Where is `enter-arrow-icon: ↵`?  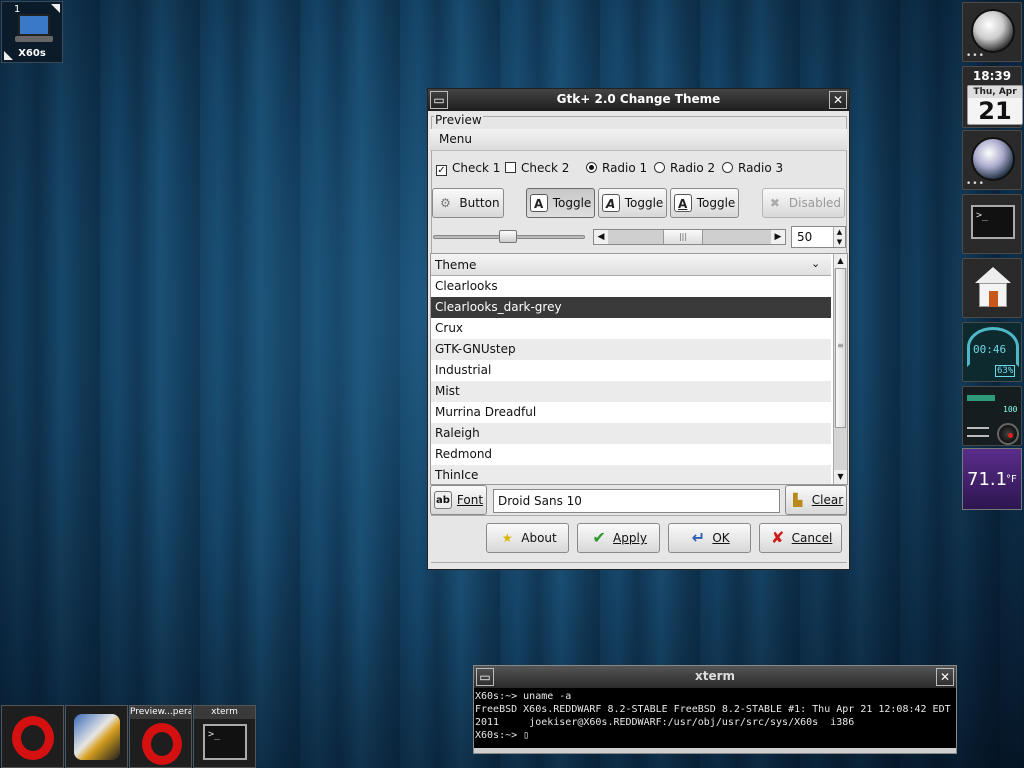 enter-arrow-icon: ↵ is located at coordinates (698, 537).